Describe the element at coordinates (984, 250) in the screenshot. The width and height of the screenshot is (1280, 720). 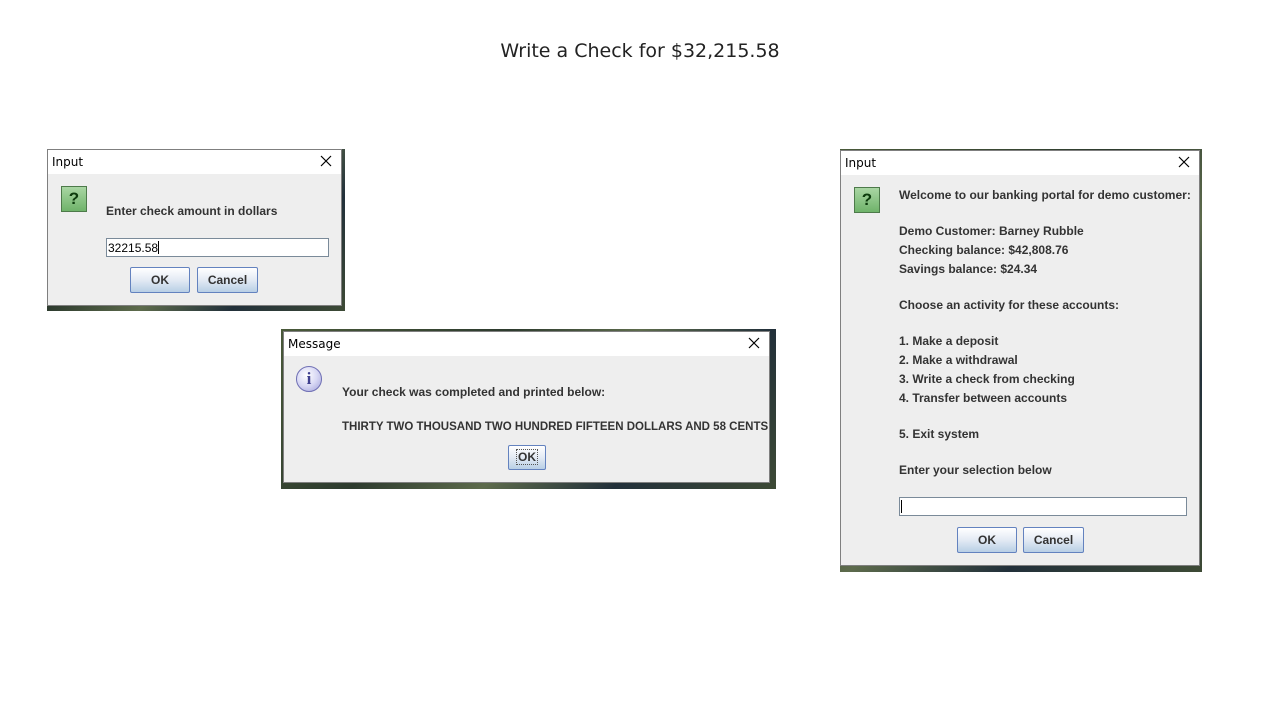
I see `checking-balance: Checking balance: $42,808.76` at that location.